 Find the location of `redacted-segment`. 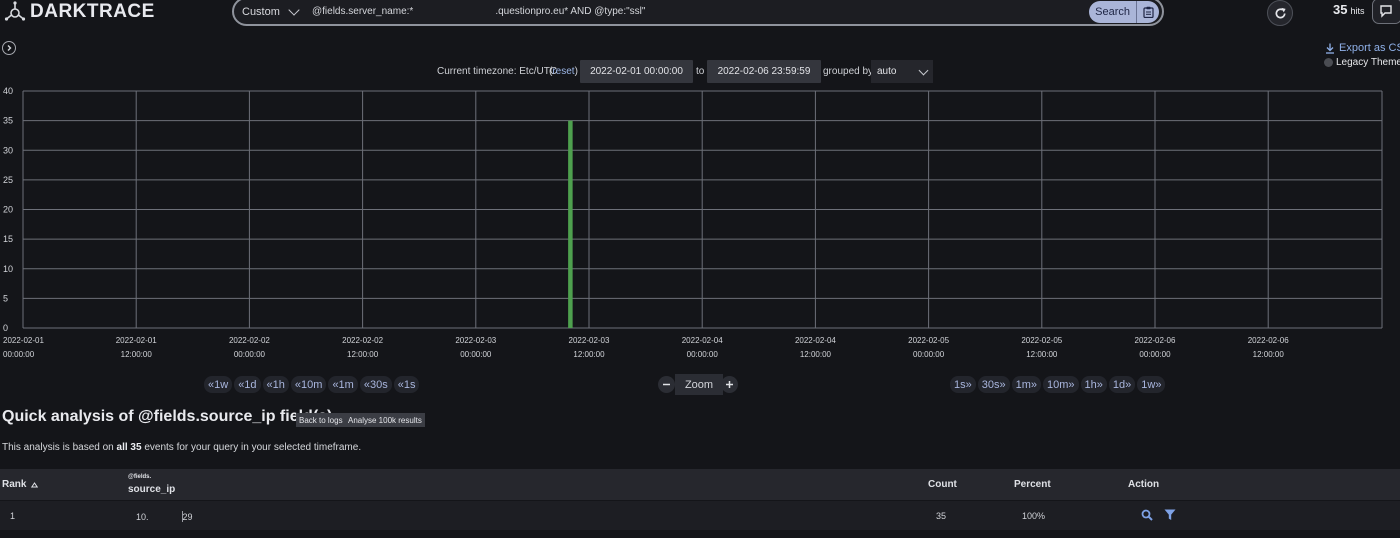

redacted-segment is located at coordinates (166, 516).